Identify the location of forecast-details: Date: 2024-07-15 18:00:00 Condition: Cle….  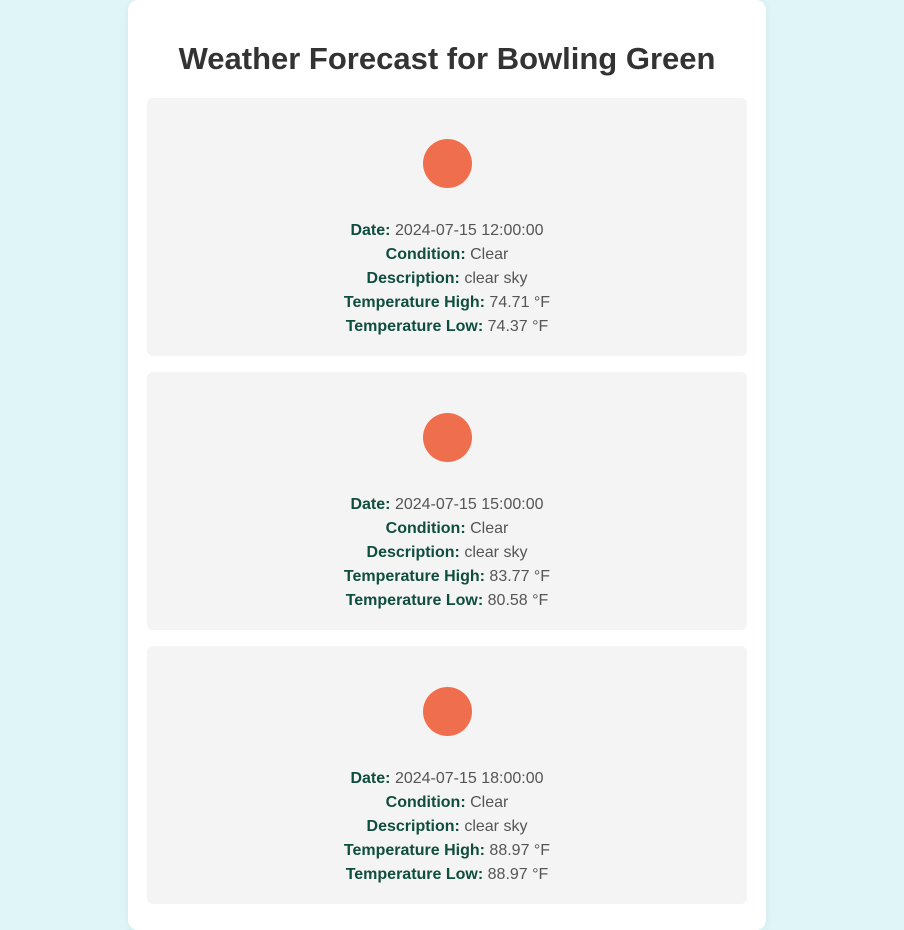
(447, 827).